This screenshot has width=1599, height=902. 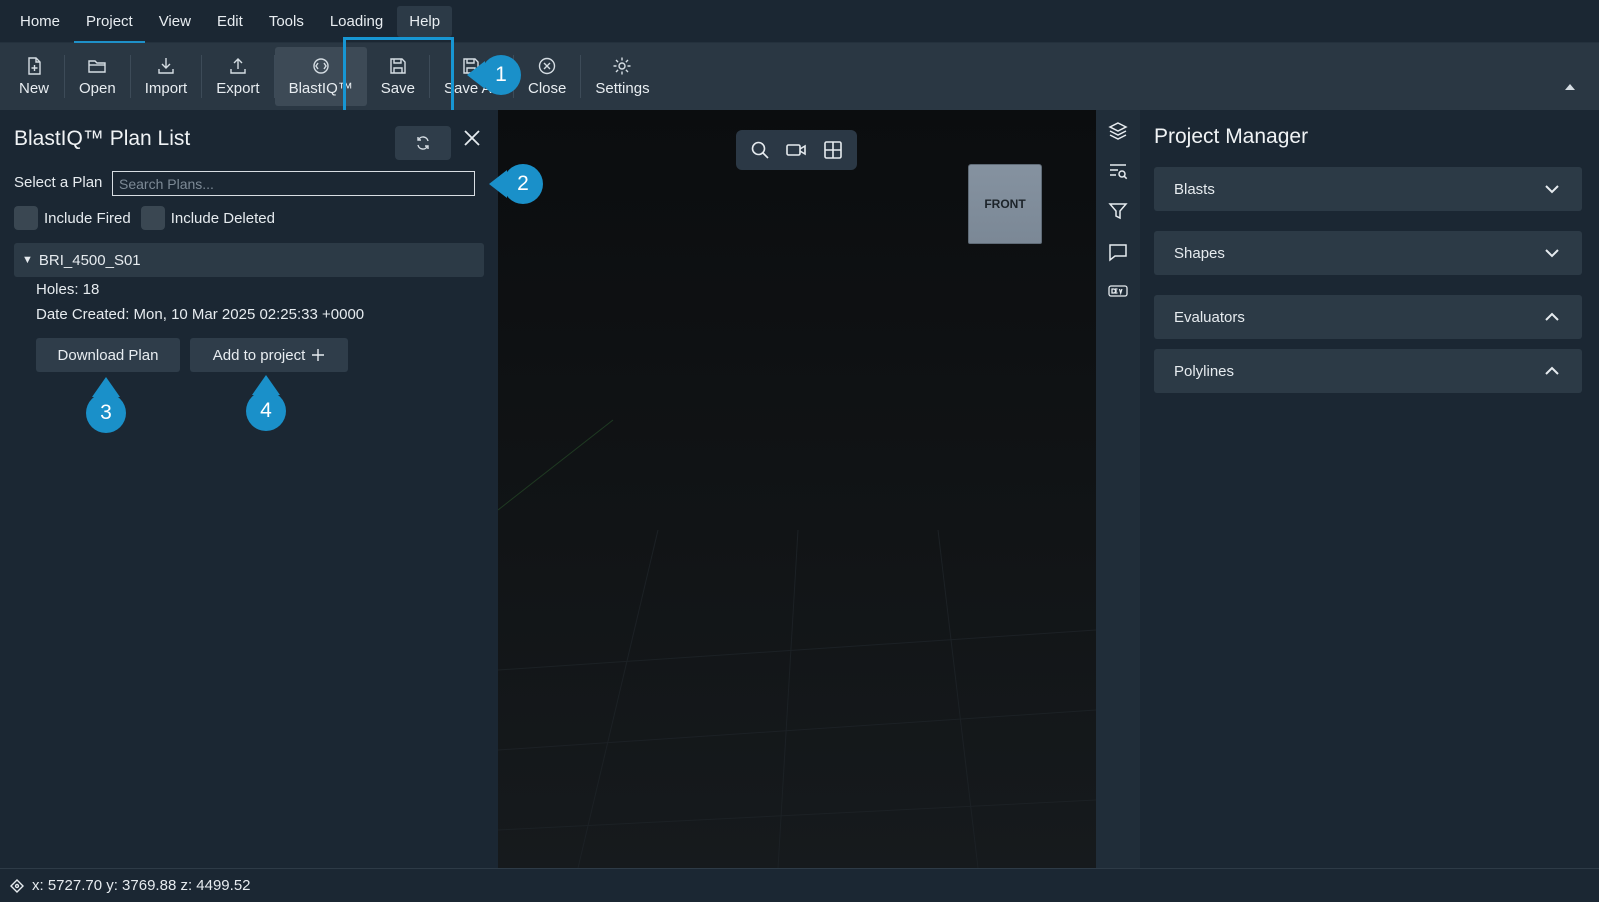 I want to click on panel-title: BlastIQ™ Plan List, so click(x=102, y=138).